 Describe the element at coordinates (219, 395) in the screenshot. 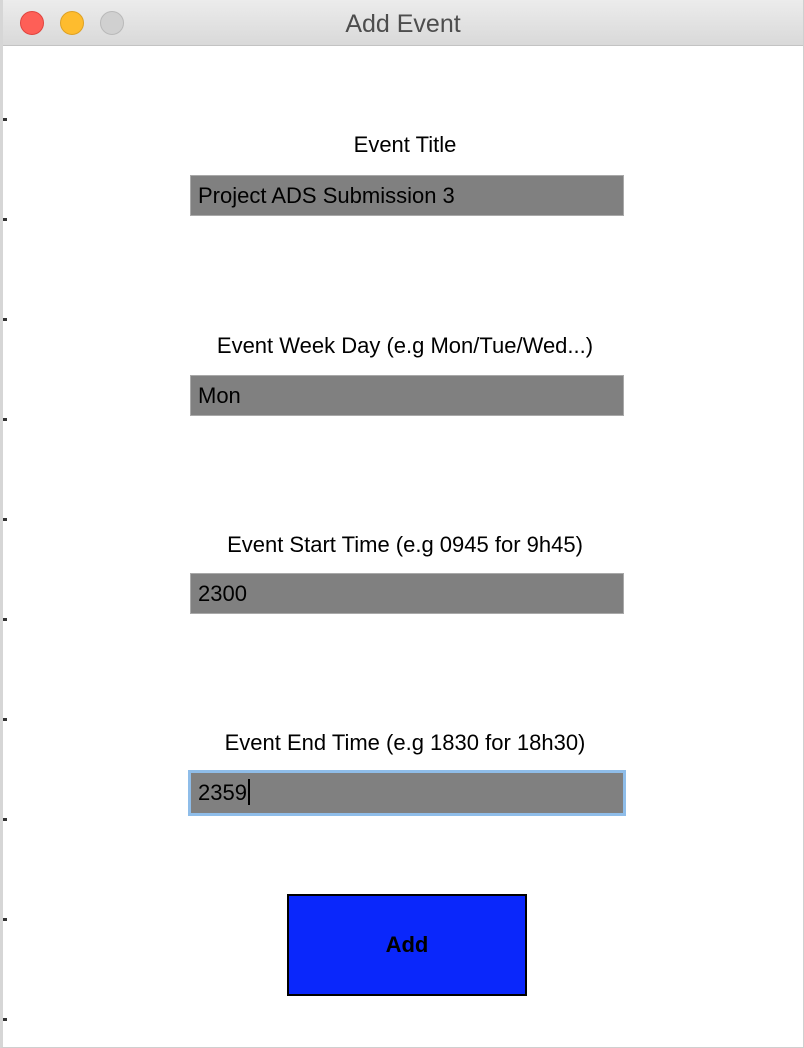

I see `event-weekday-value: Mon` at that location.